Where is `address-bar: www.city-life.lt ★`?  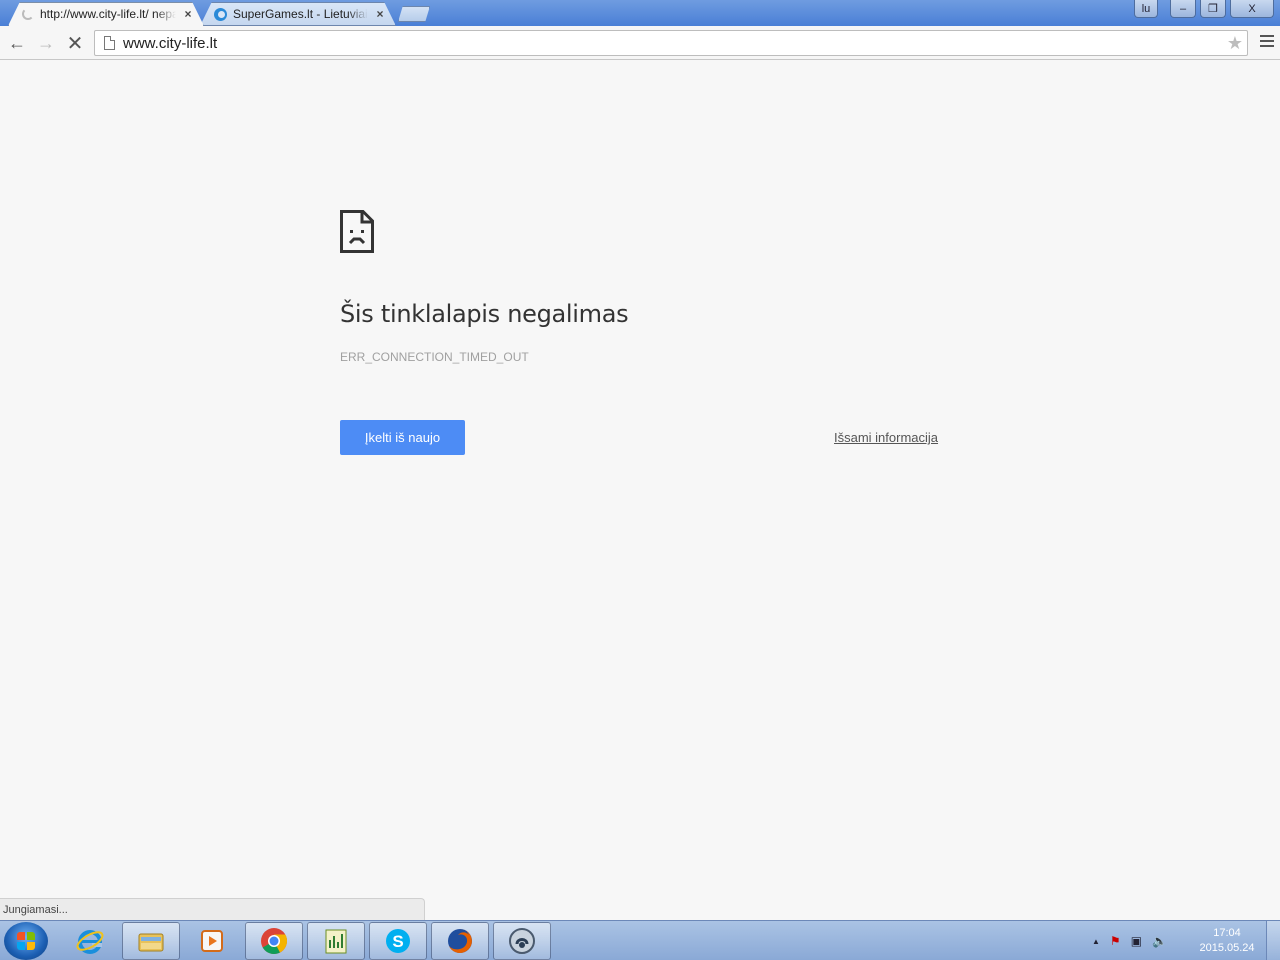 address-bar: www.city-life.lt ★ is located at coordinates (671, 43).